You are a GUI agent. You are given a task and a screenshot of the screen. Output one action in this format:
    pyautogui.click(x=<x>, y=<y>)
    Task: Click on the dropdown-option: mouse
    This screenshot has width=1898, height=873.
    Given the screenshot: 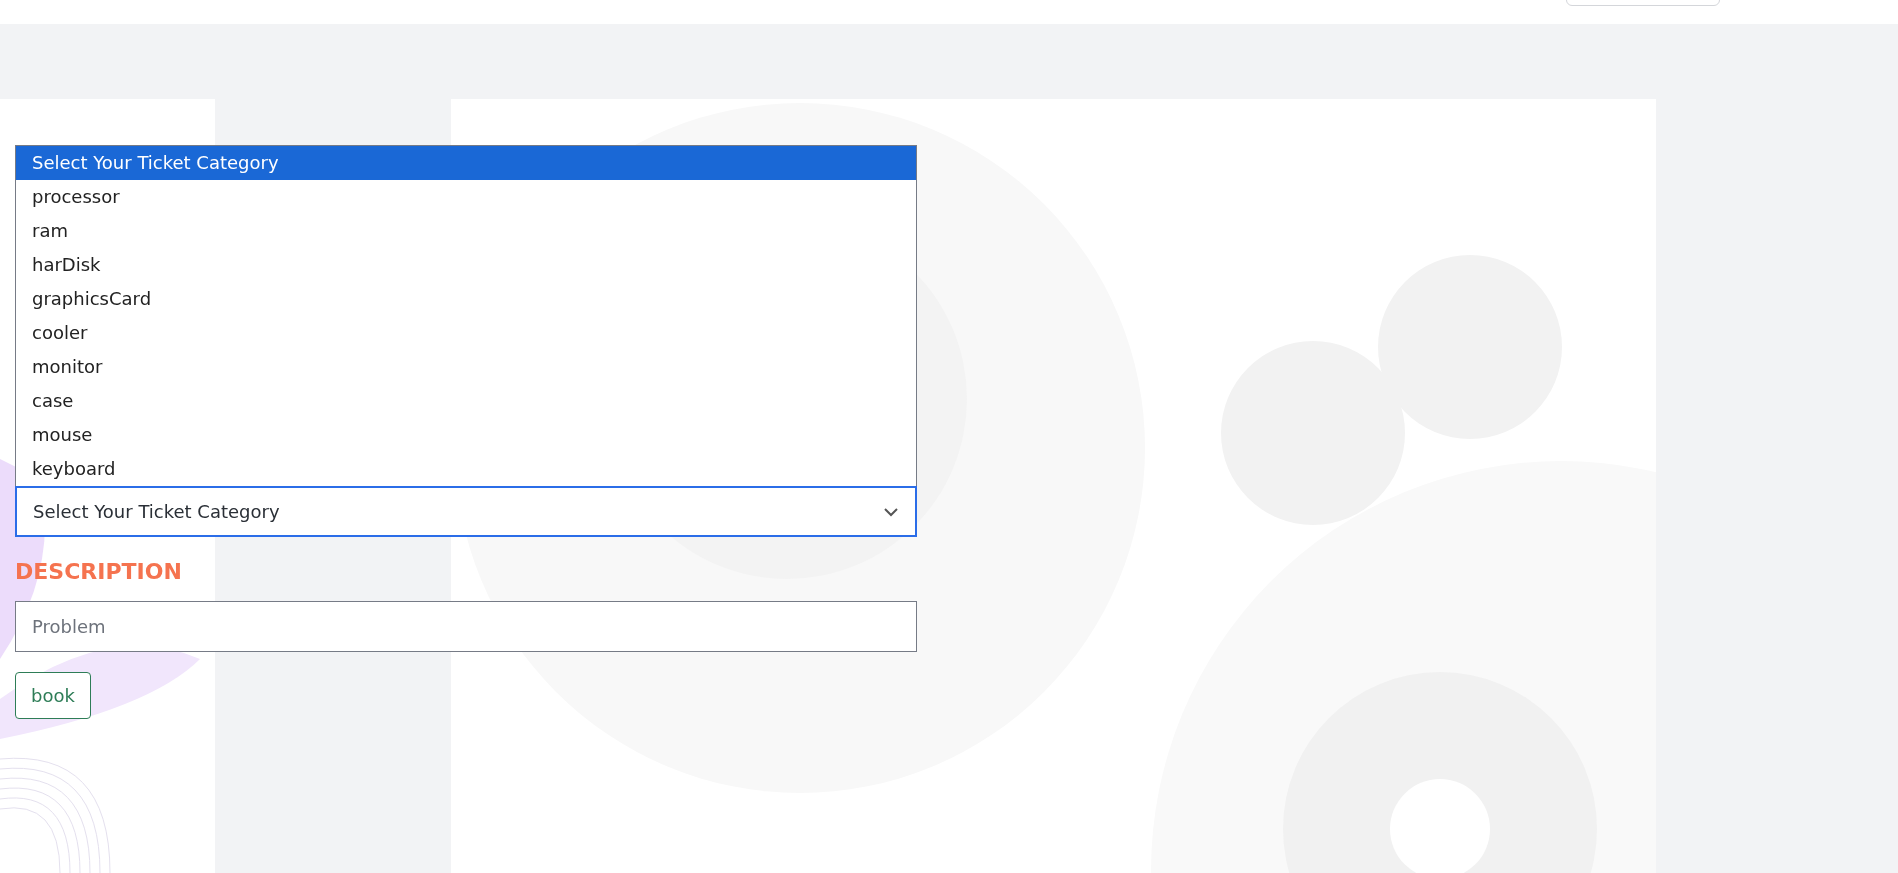 What is the action you would take?
    pyautogui.click(x=466, y=435)
    